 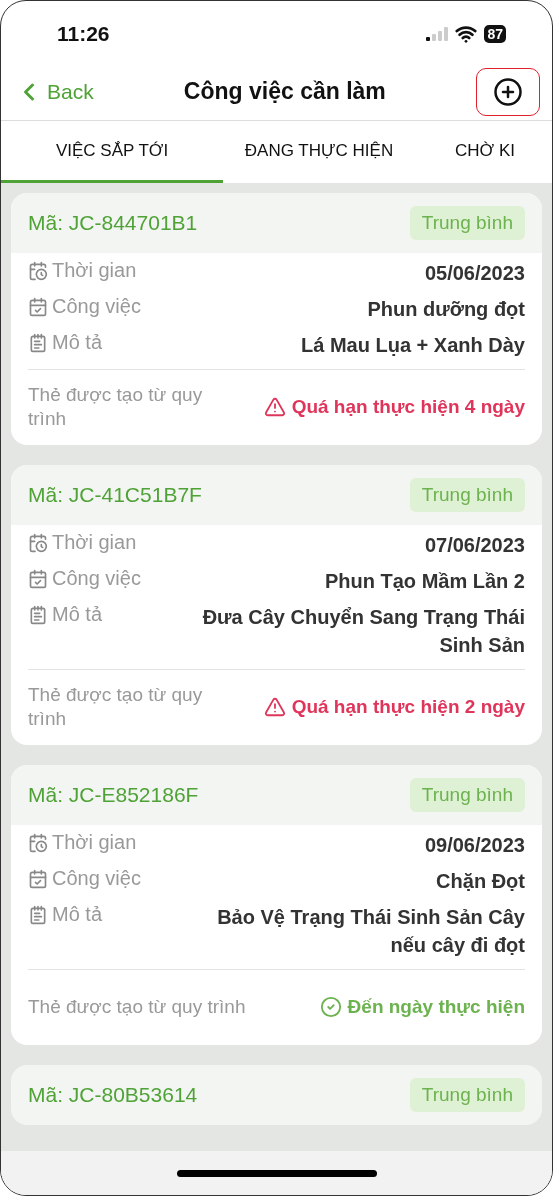 I want to click on field-value: 09/06/2023, so click(x=474, y=845).